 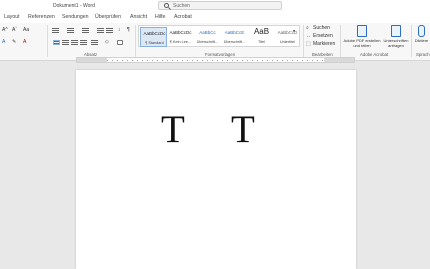 What do you see at coordinates (120, 42) in the screenshot?
I see `borders-icon` at bounding box center [120, 42].